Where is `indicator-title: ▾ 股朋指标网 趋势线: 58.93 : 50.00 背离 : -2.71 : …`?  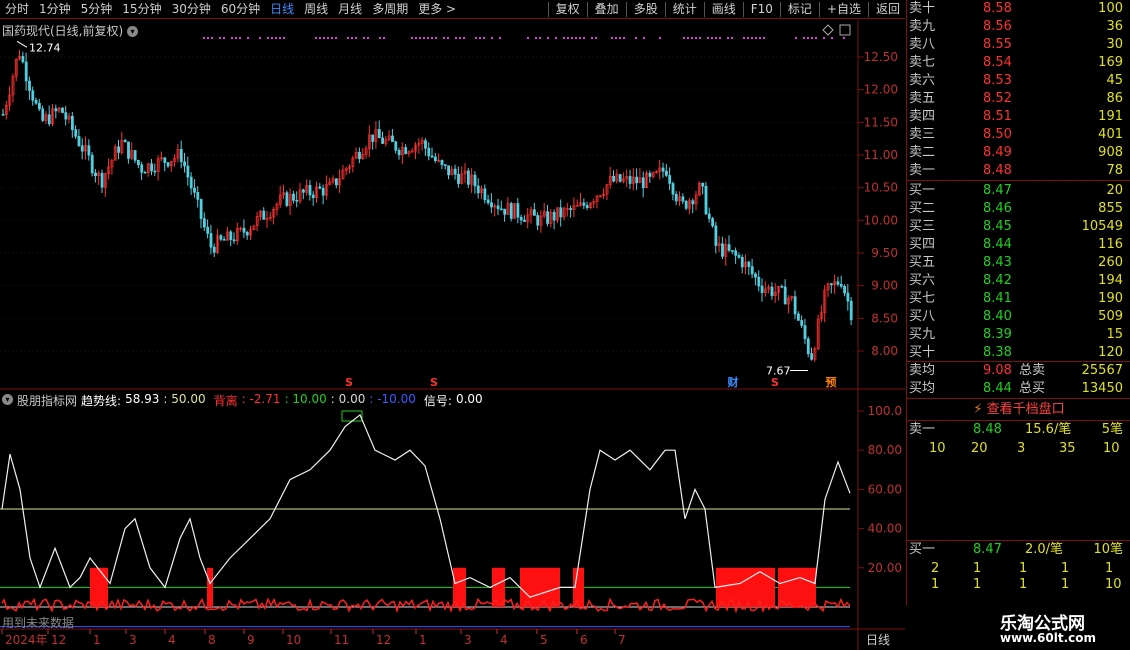 indicator-title: ▾ 股朋指标网 趋势线: 58.93 : 50.00 背离 : -2.71 : … is located at coordinates (242, 400).